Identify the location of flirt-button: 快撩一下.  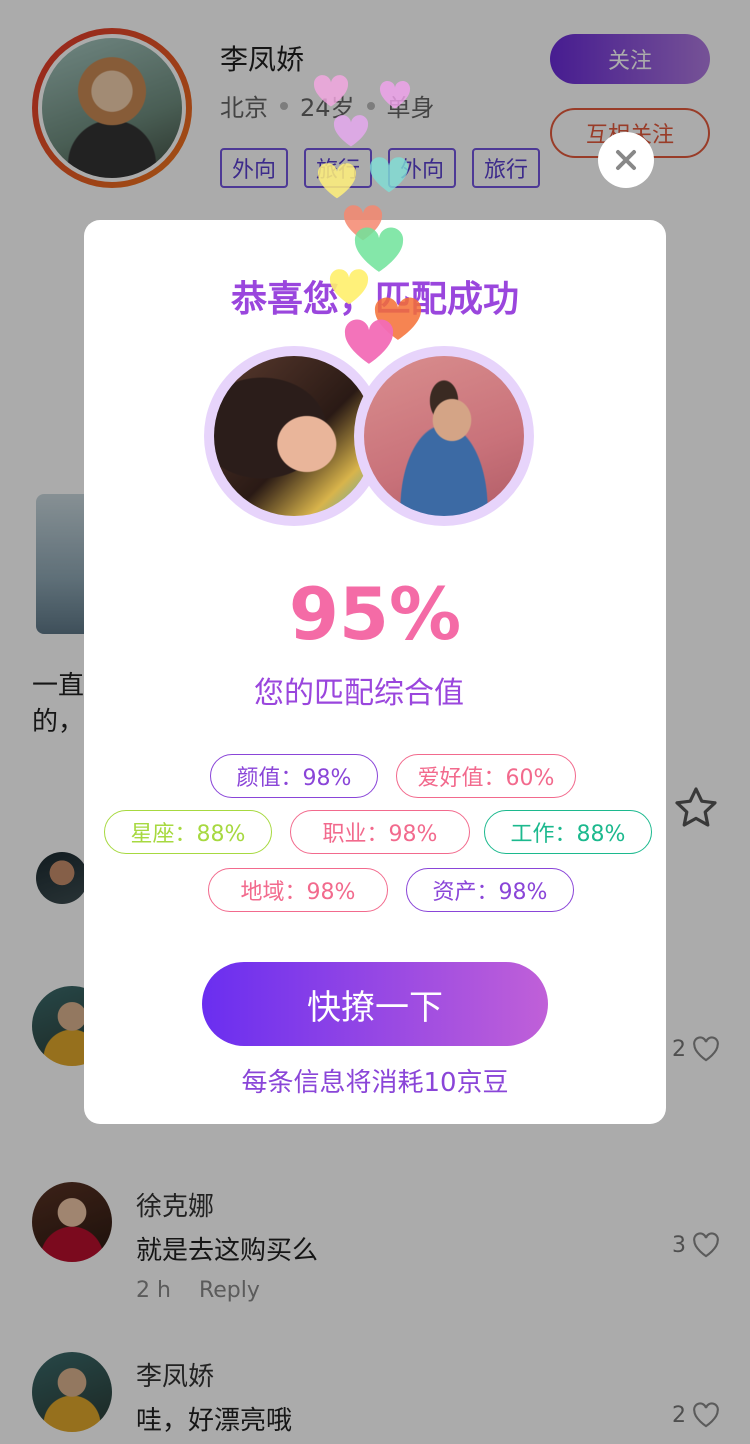
(375, 1004).